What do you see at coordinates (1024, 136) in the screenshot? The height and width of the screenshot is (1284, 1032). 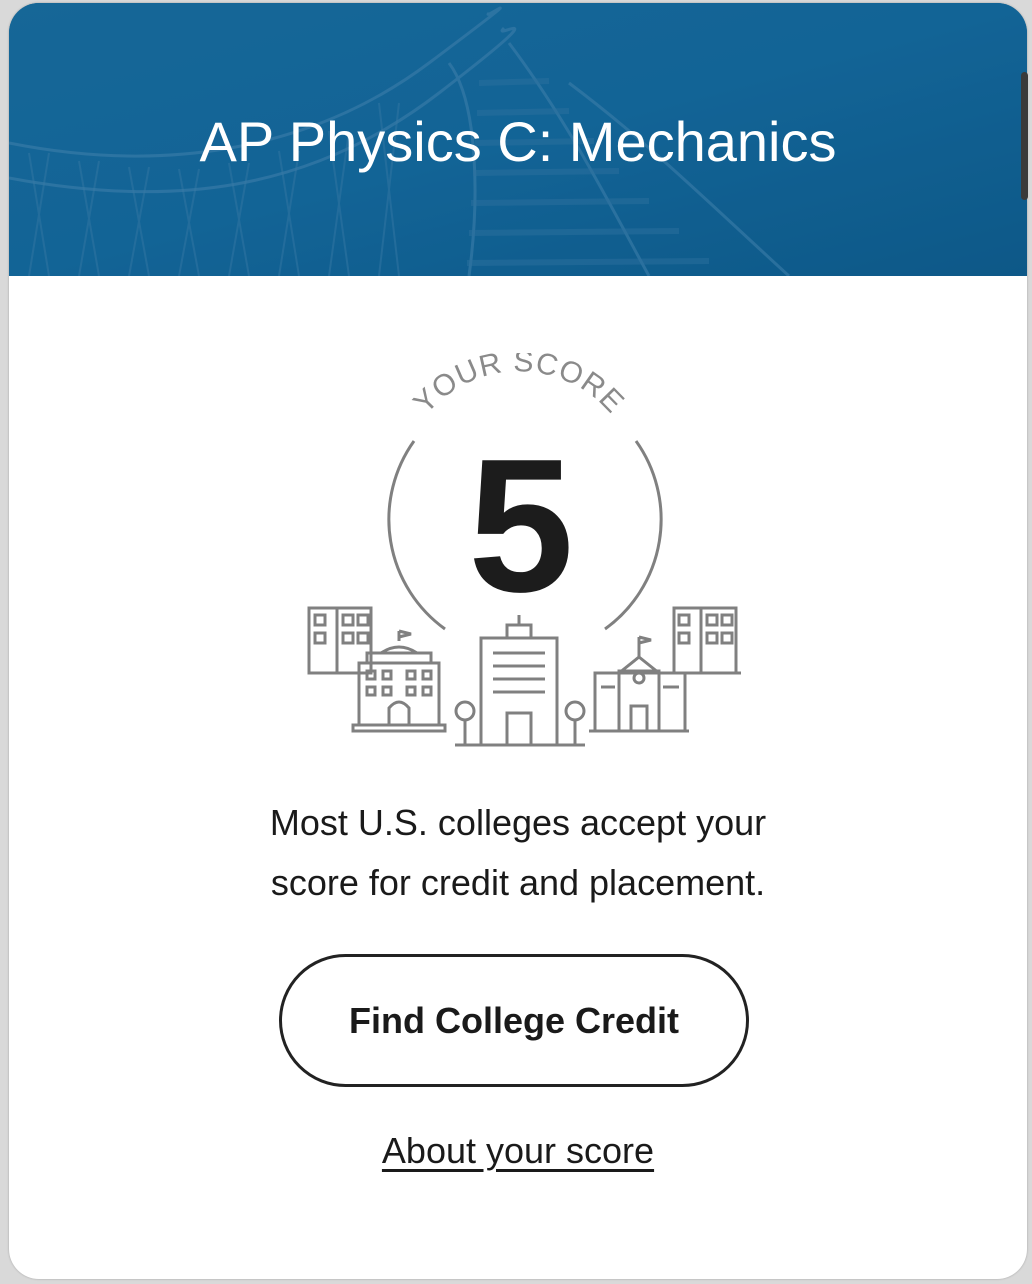 I see `scrollbar-thumb` at bounding box center [1024, 136].